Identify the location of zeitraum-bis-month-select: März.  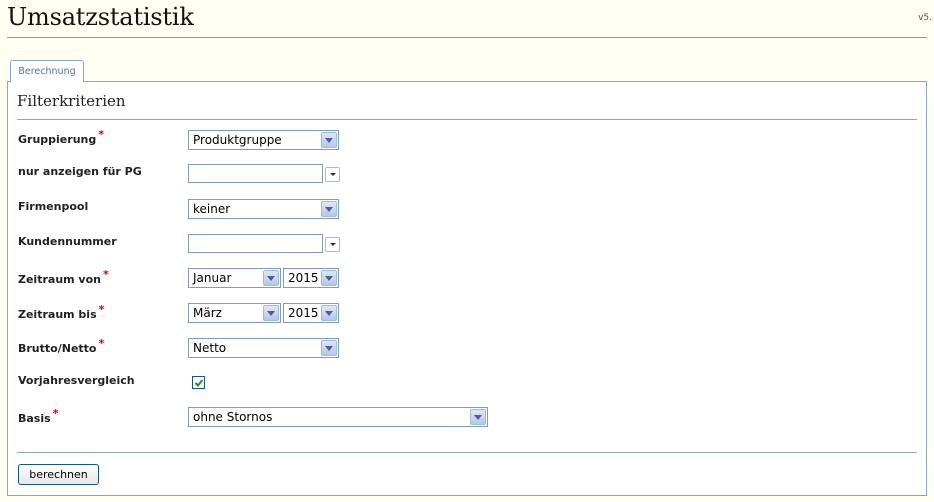
(234, 313).